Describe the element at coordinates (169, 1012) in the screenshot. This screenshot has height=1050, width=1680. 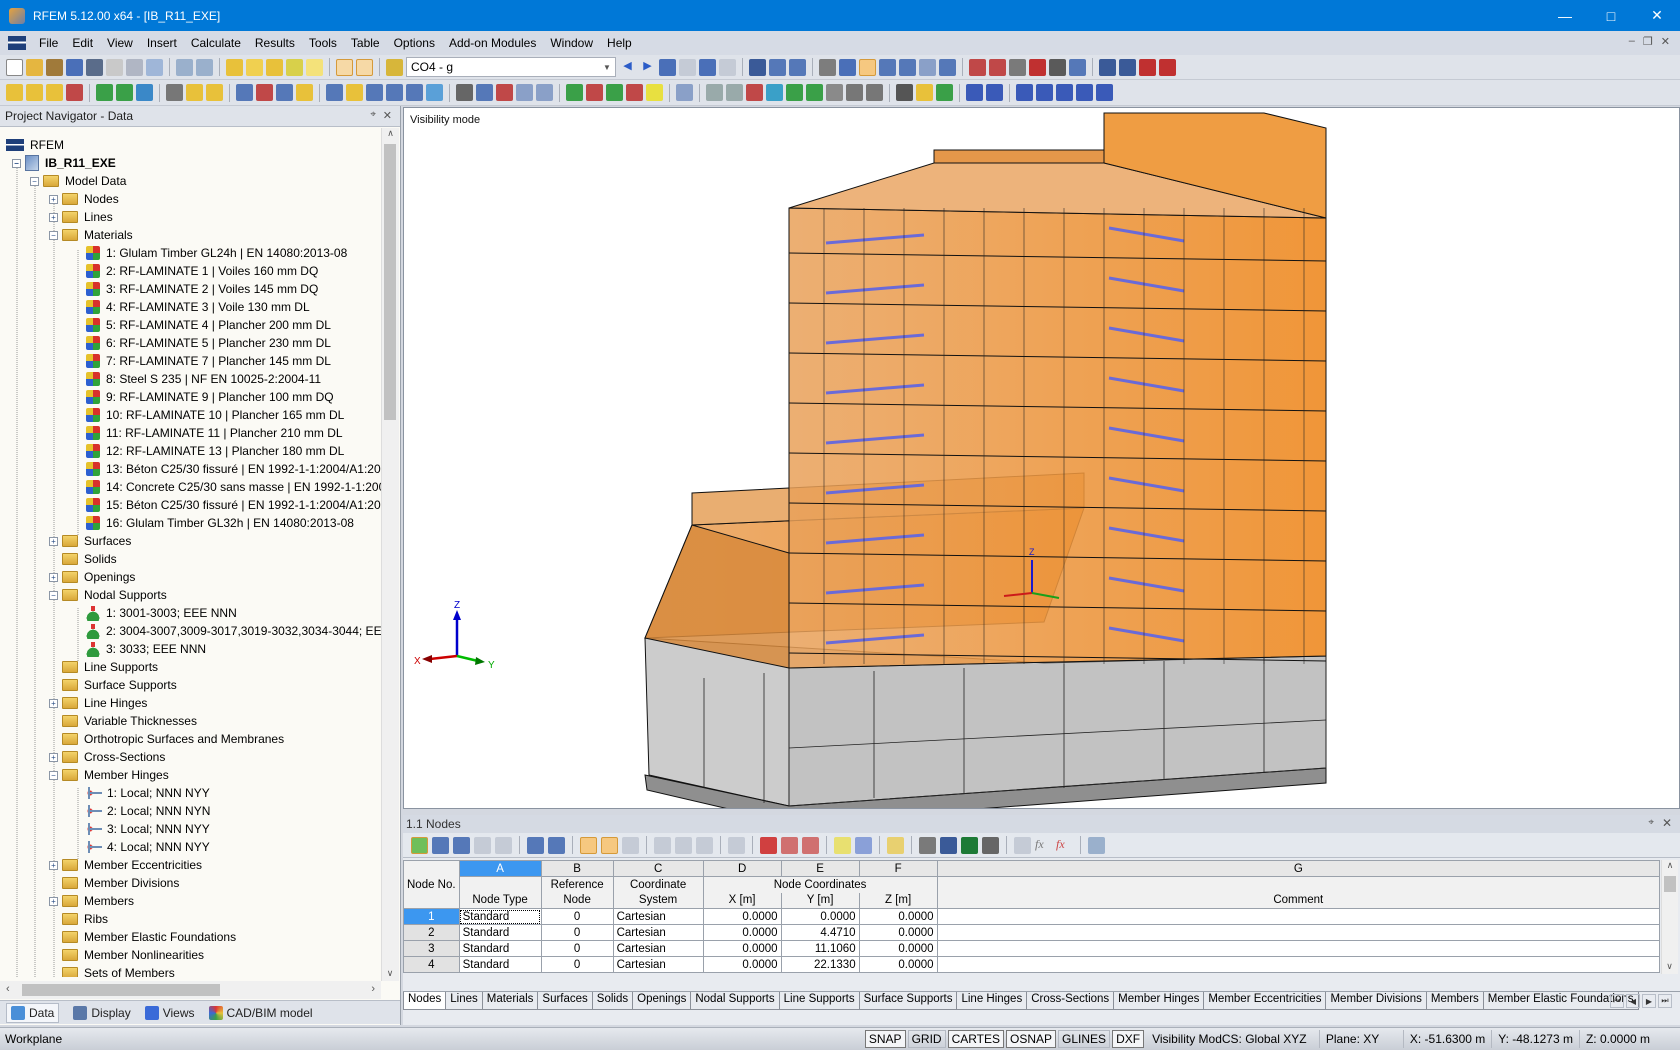
I see `nav-tab-views: Views` at that location.